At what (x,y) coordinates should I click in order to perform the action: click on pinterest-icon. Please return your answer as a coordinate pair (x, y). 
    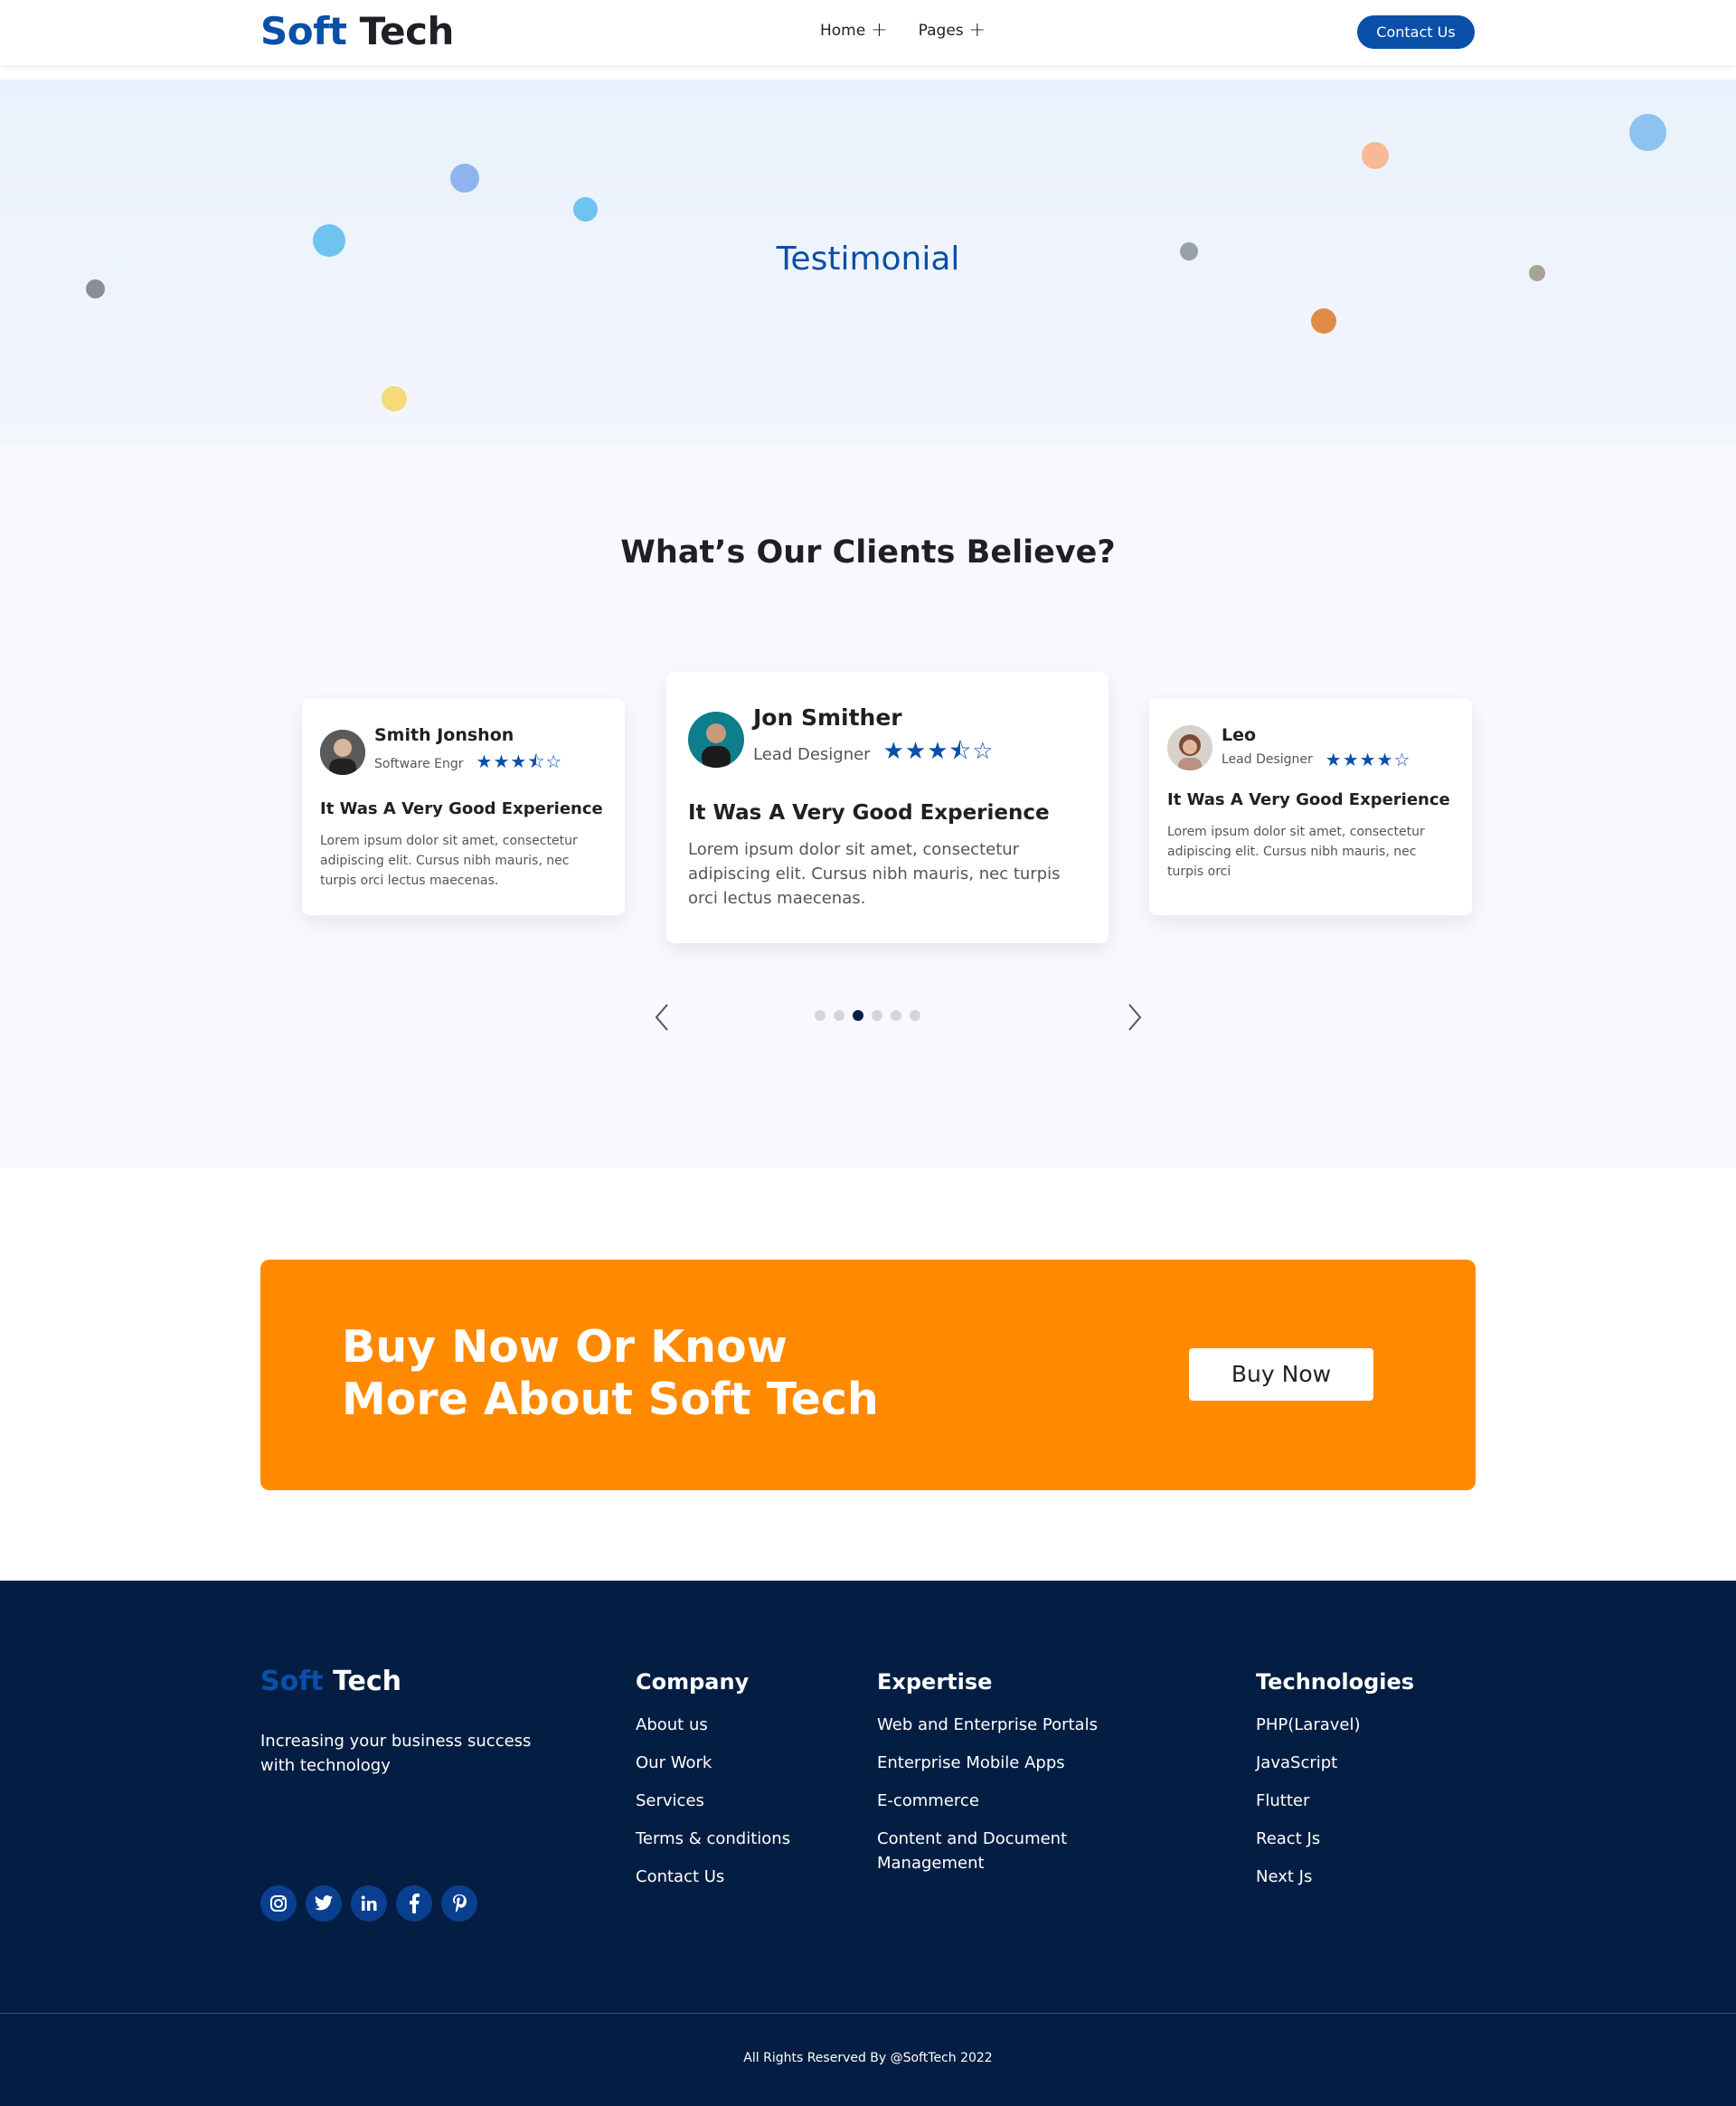
    Looking at the image, I should click on (459, 1903).